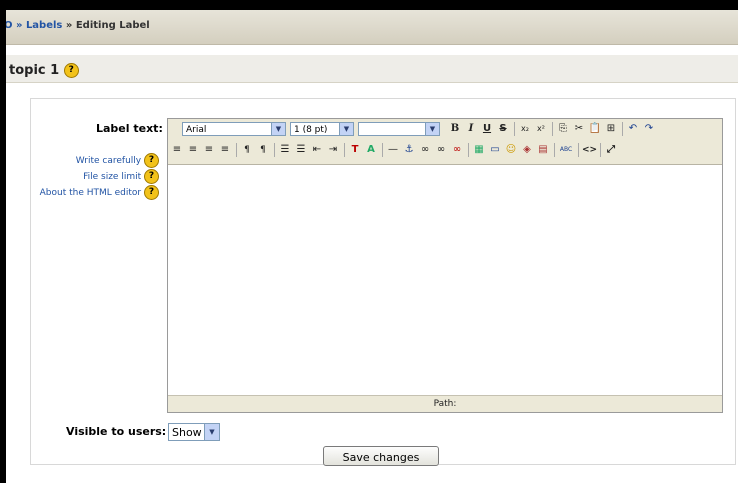 Image resolution: width=738 pixels, height=483 pixels. Describe the element at coordinates (311, 130) in the screenshot. I see `size-select-value: 1 (8 pt)` at that location.